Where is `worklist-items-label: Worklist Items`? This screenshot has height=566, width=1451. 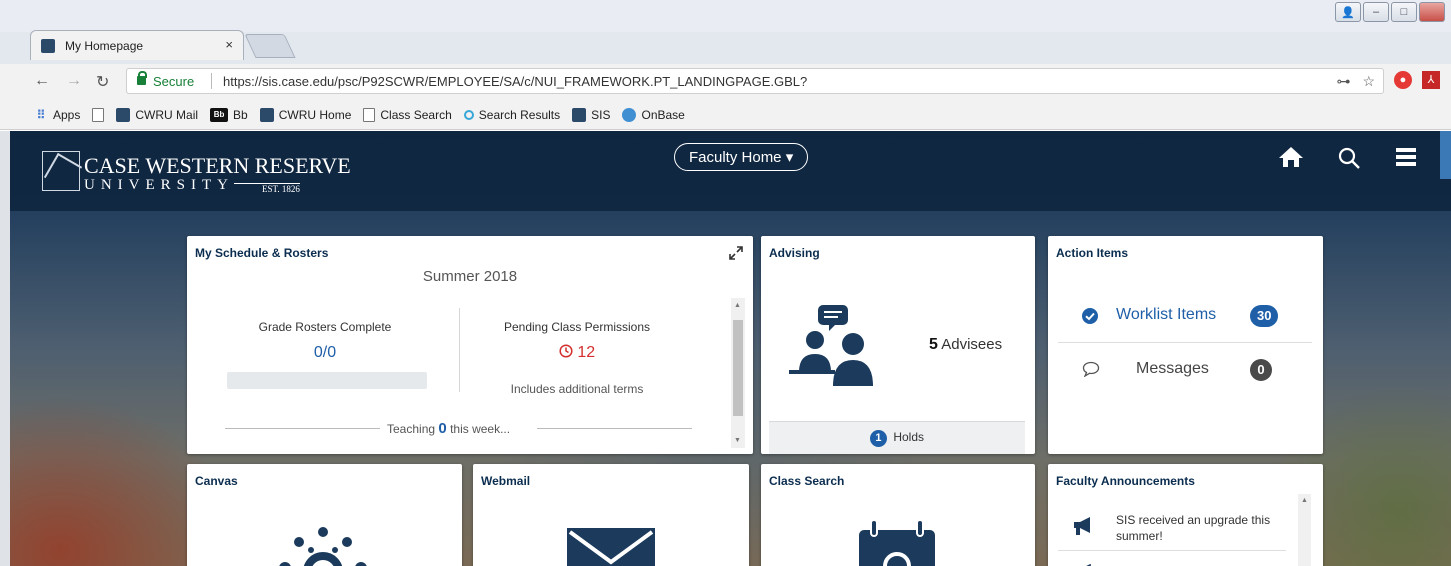 worklist-items-label: Worklist Items is located at coordinates (1166, 314).